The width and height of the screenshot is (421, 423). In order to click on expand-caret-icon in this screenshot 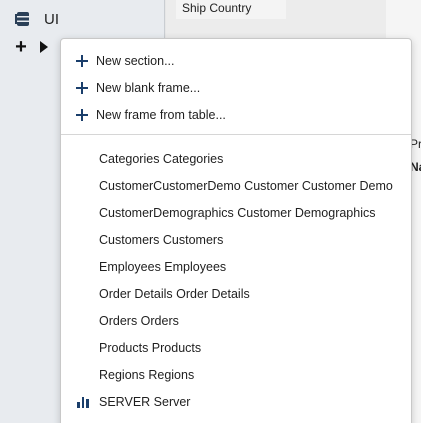, I will do `click(44, 47)`.